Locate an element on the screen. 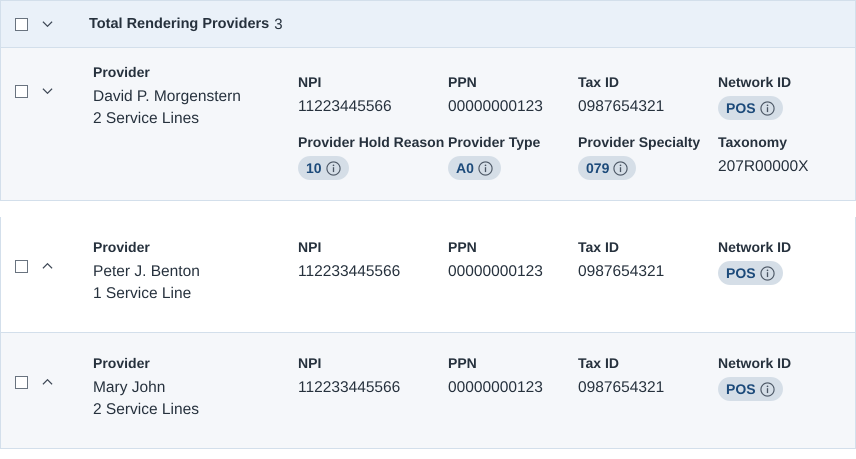 The image size is (856, 459). service-lines: 1 Service Line is located at coordinates (142, 294).